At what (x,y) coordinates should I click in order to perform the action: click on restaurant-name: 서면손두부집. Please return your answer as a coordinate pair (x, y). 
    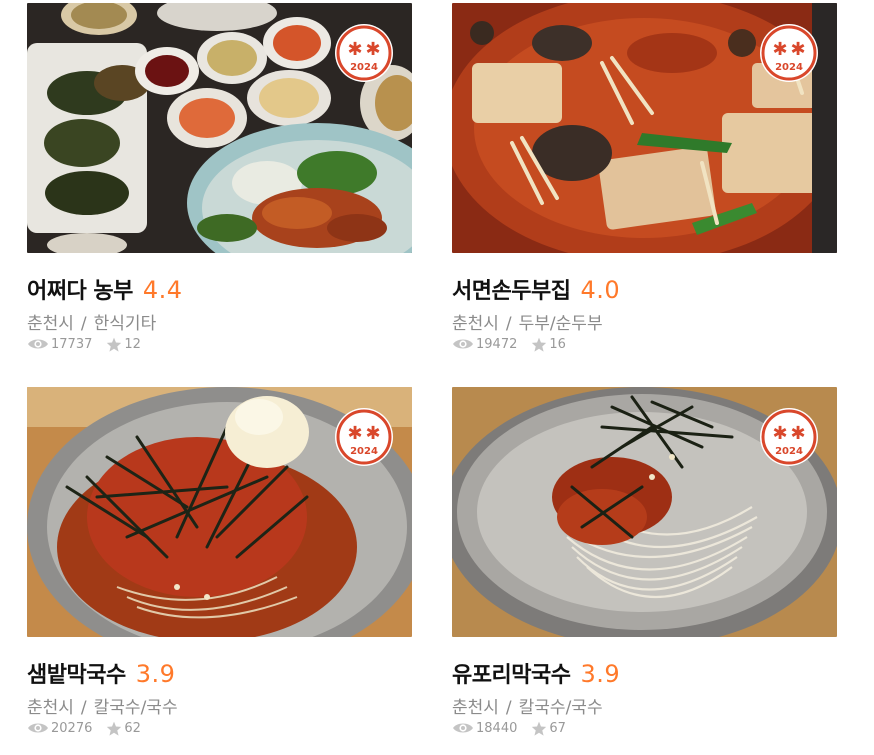
    Looking at the image, I should click on (511, 289).